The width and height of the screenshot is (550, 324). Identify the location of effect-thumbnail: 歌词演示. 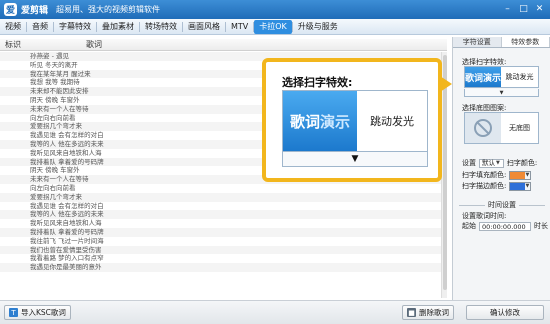
(483, 77).